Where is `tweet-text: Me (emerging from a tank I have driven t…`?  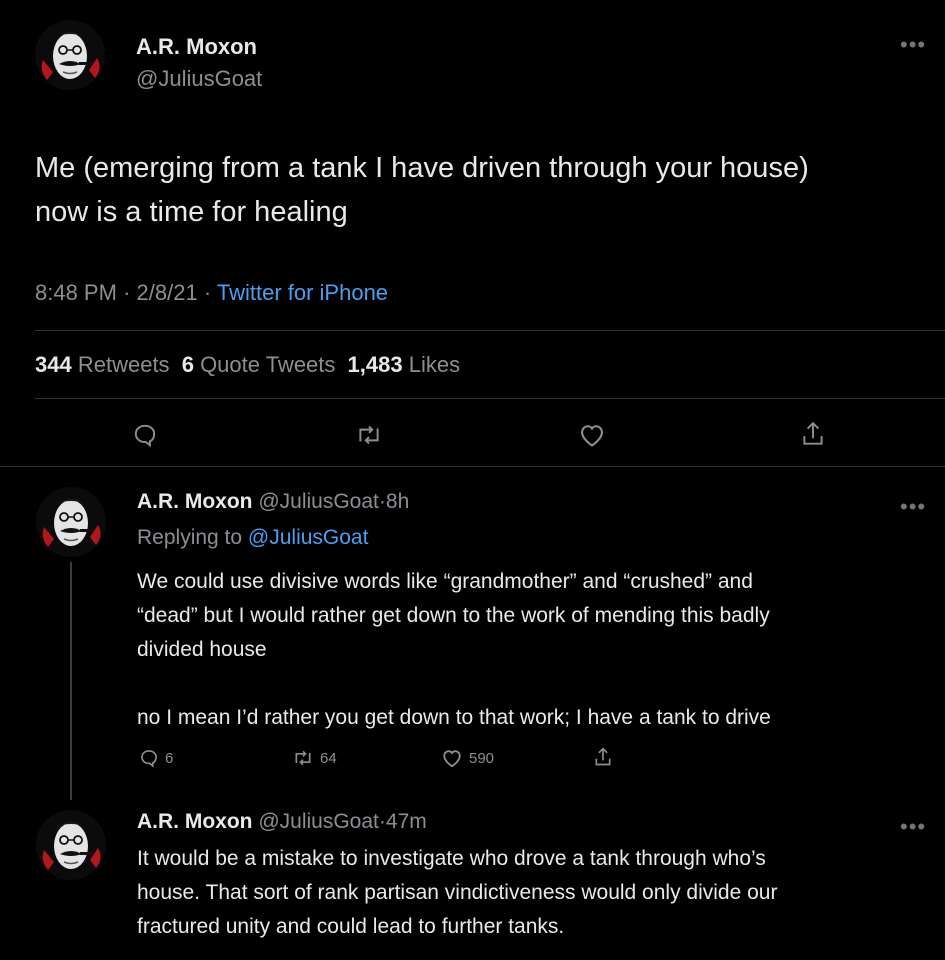
tweet-text: Me (emerging from a tank I have driven t… is located at coordinates (422, 190).